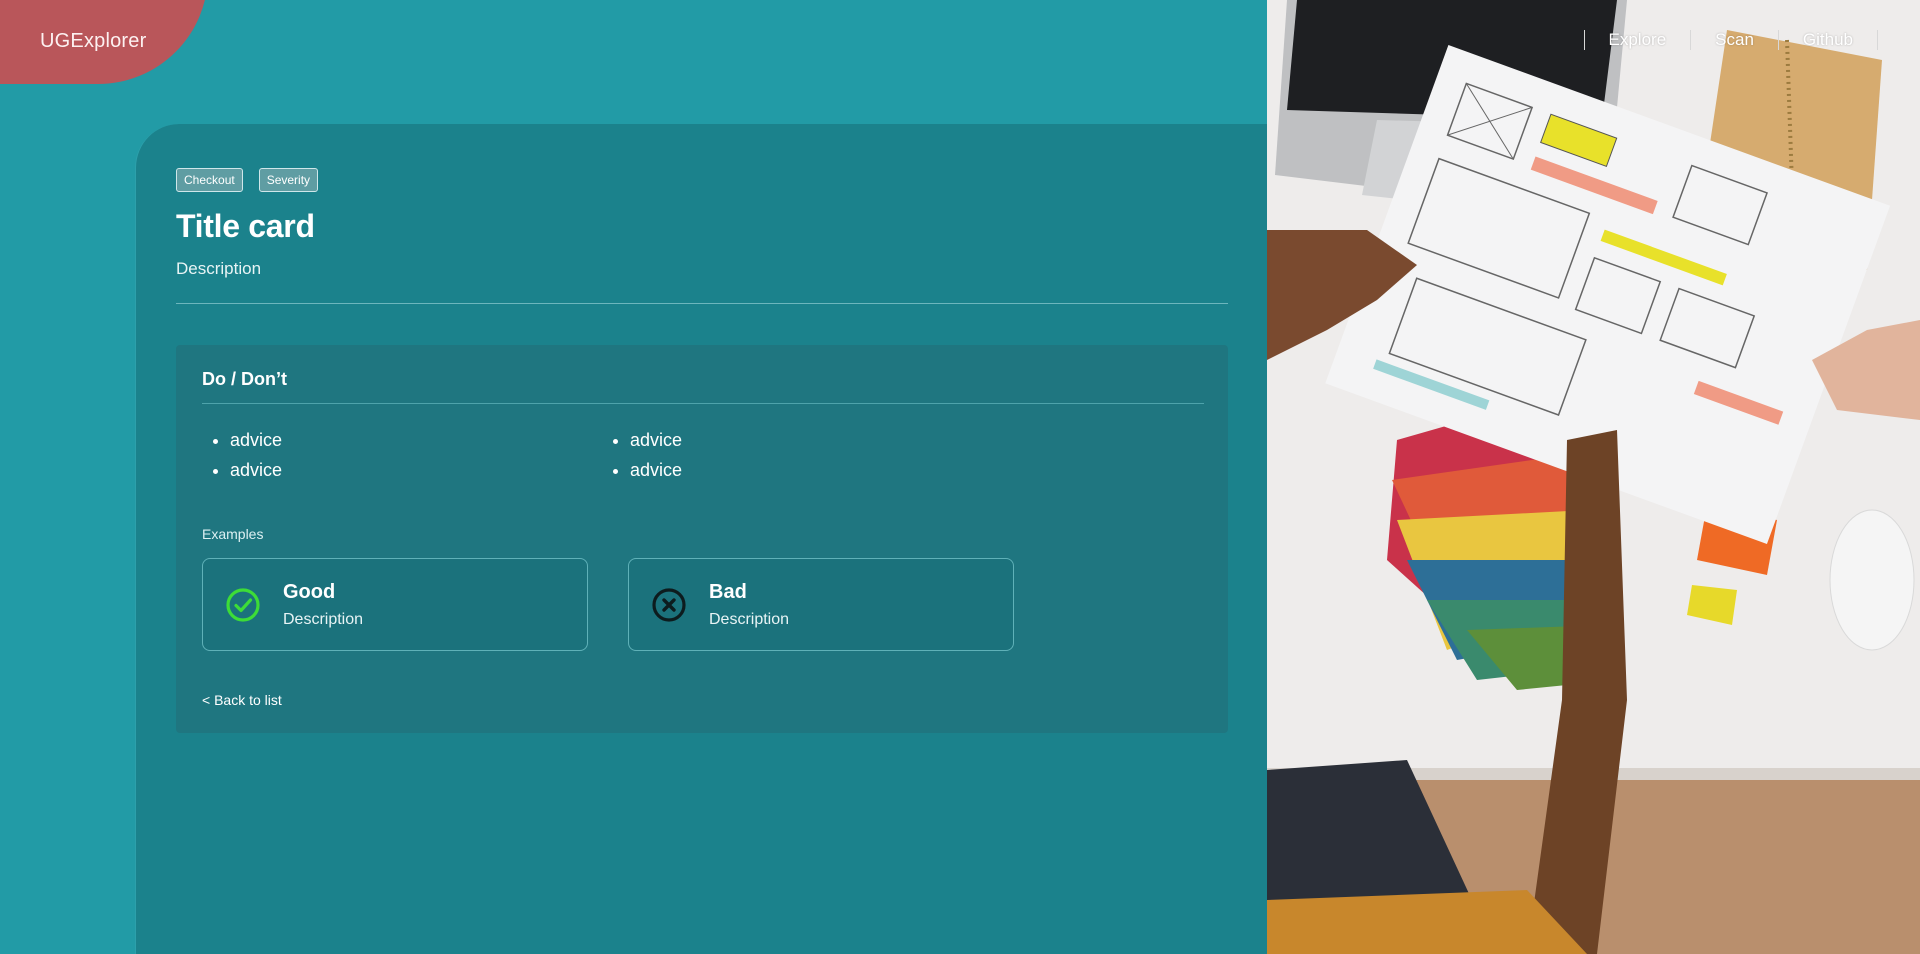 The image size is (1920, 954). What do you see at coordinates (669, 605) in the screenshot?
I see `x-circle-icon` at bounding box center [669, 605].